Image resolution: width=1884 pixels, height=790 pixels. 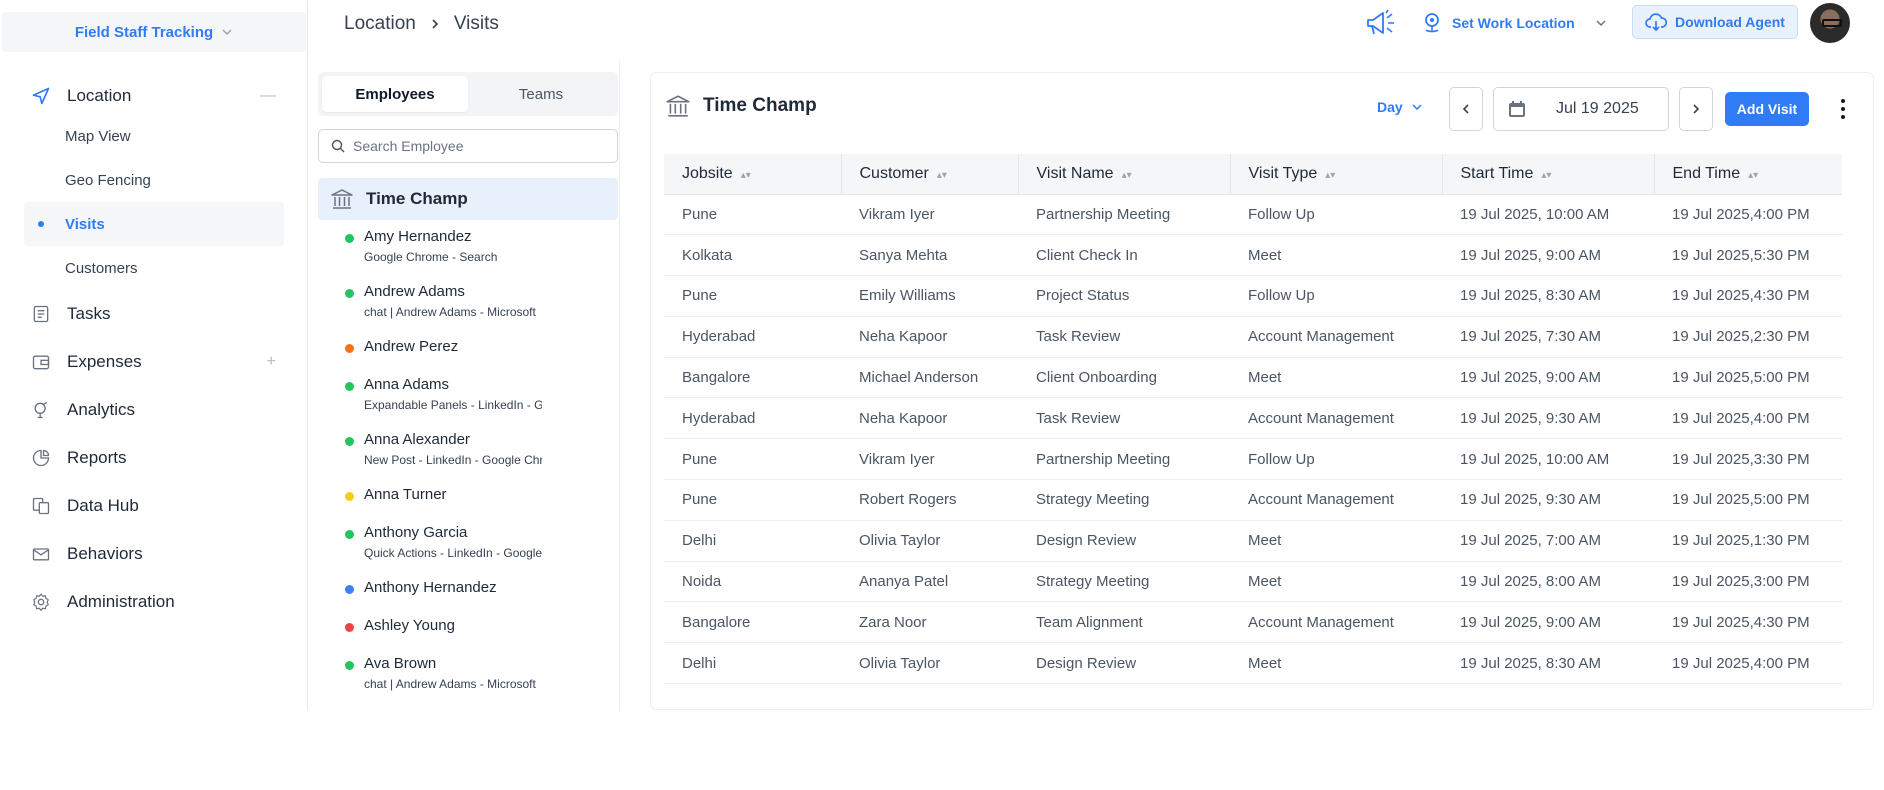 What do you see at coordinates (154, 136) in the screenshot?
I see `sidebar-subitem-map-view: Map View` at bounding box center [154, 136].